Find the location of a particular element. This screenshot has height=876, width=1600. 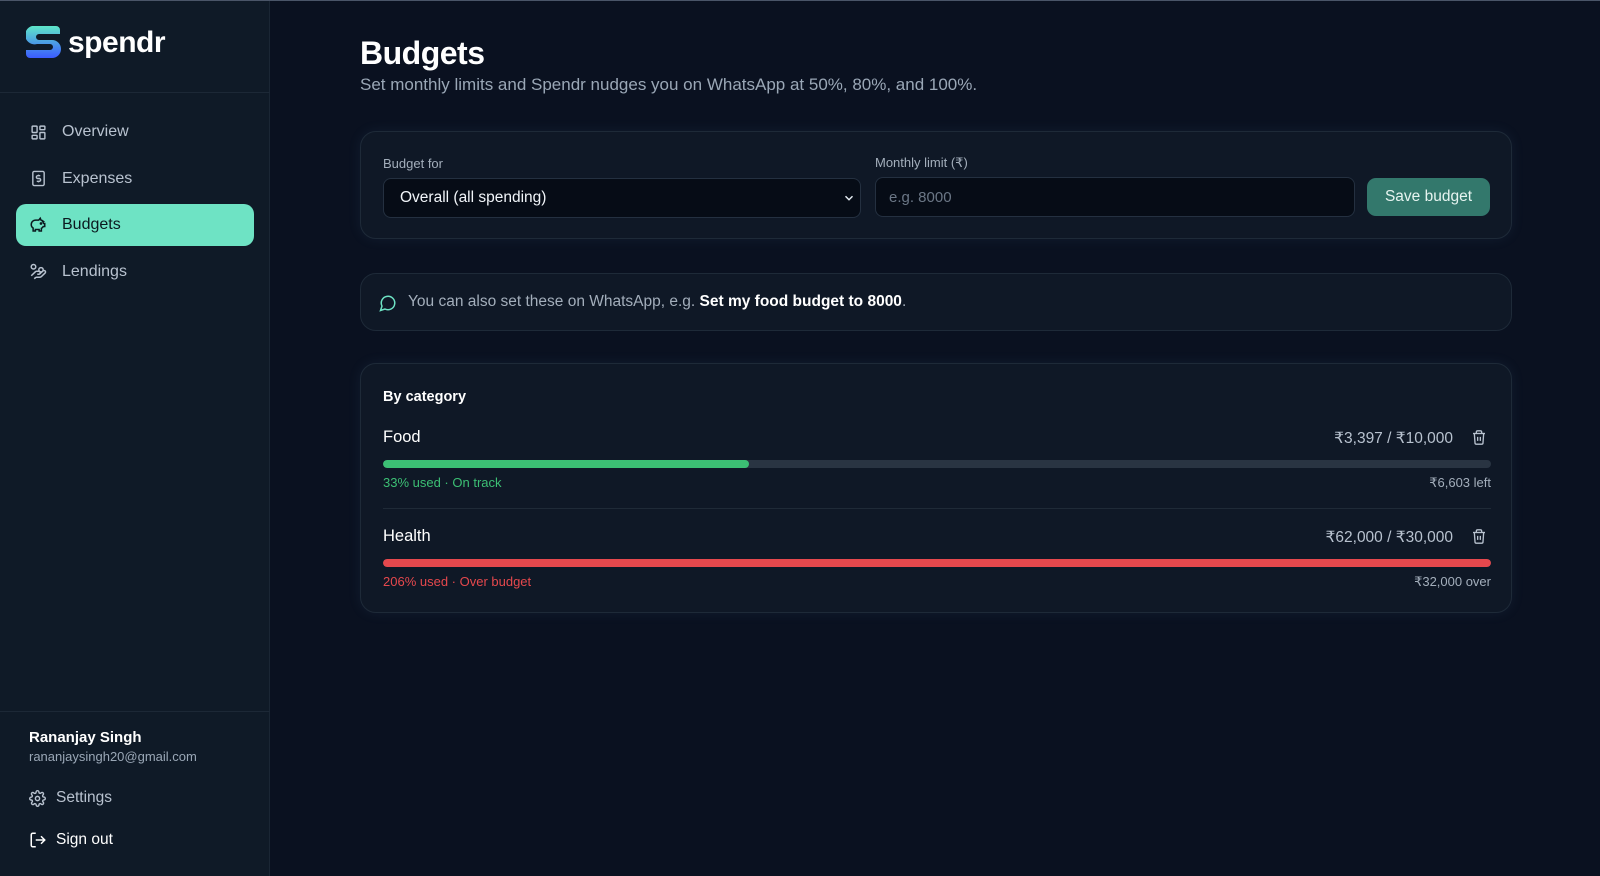

settings-link: Settings is located at coordinates (70, 798).